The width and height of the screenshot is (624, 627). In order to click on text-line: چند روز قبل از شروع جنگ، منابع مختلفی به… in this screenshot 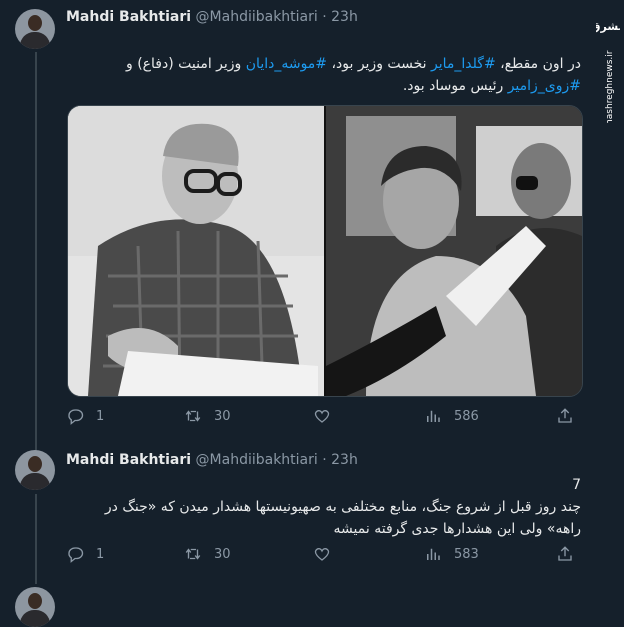, I will do `click(342, 507)`.